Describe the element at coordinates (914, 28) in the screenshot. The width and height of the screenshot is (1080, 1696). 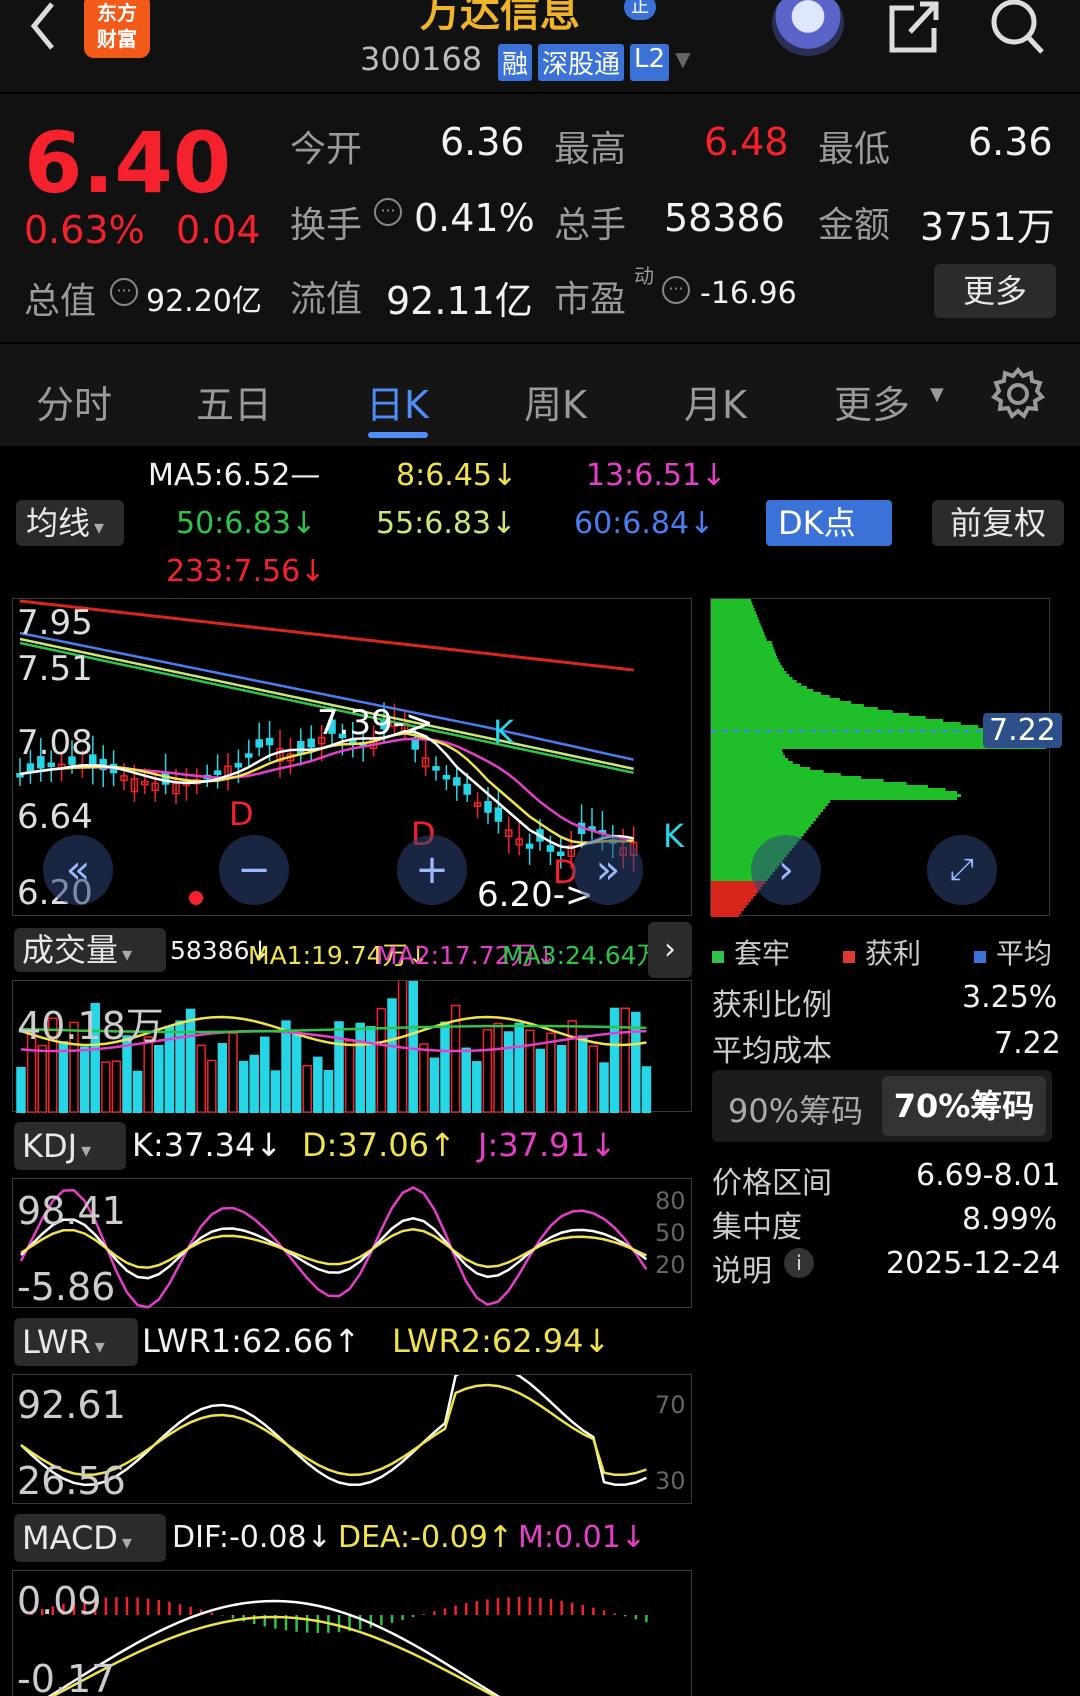
I see `share-icon` at that location.